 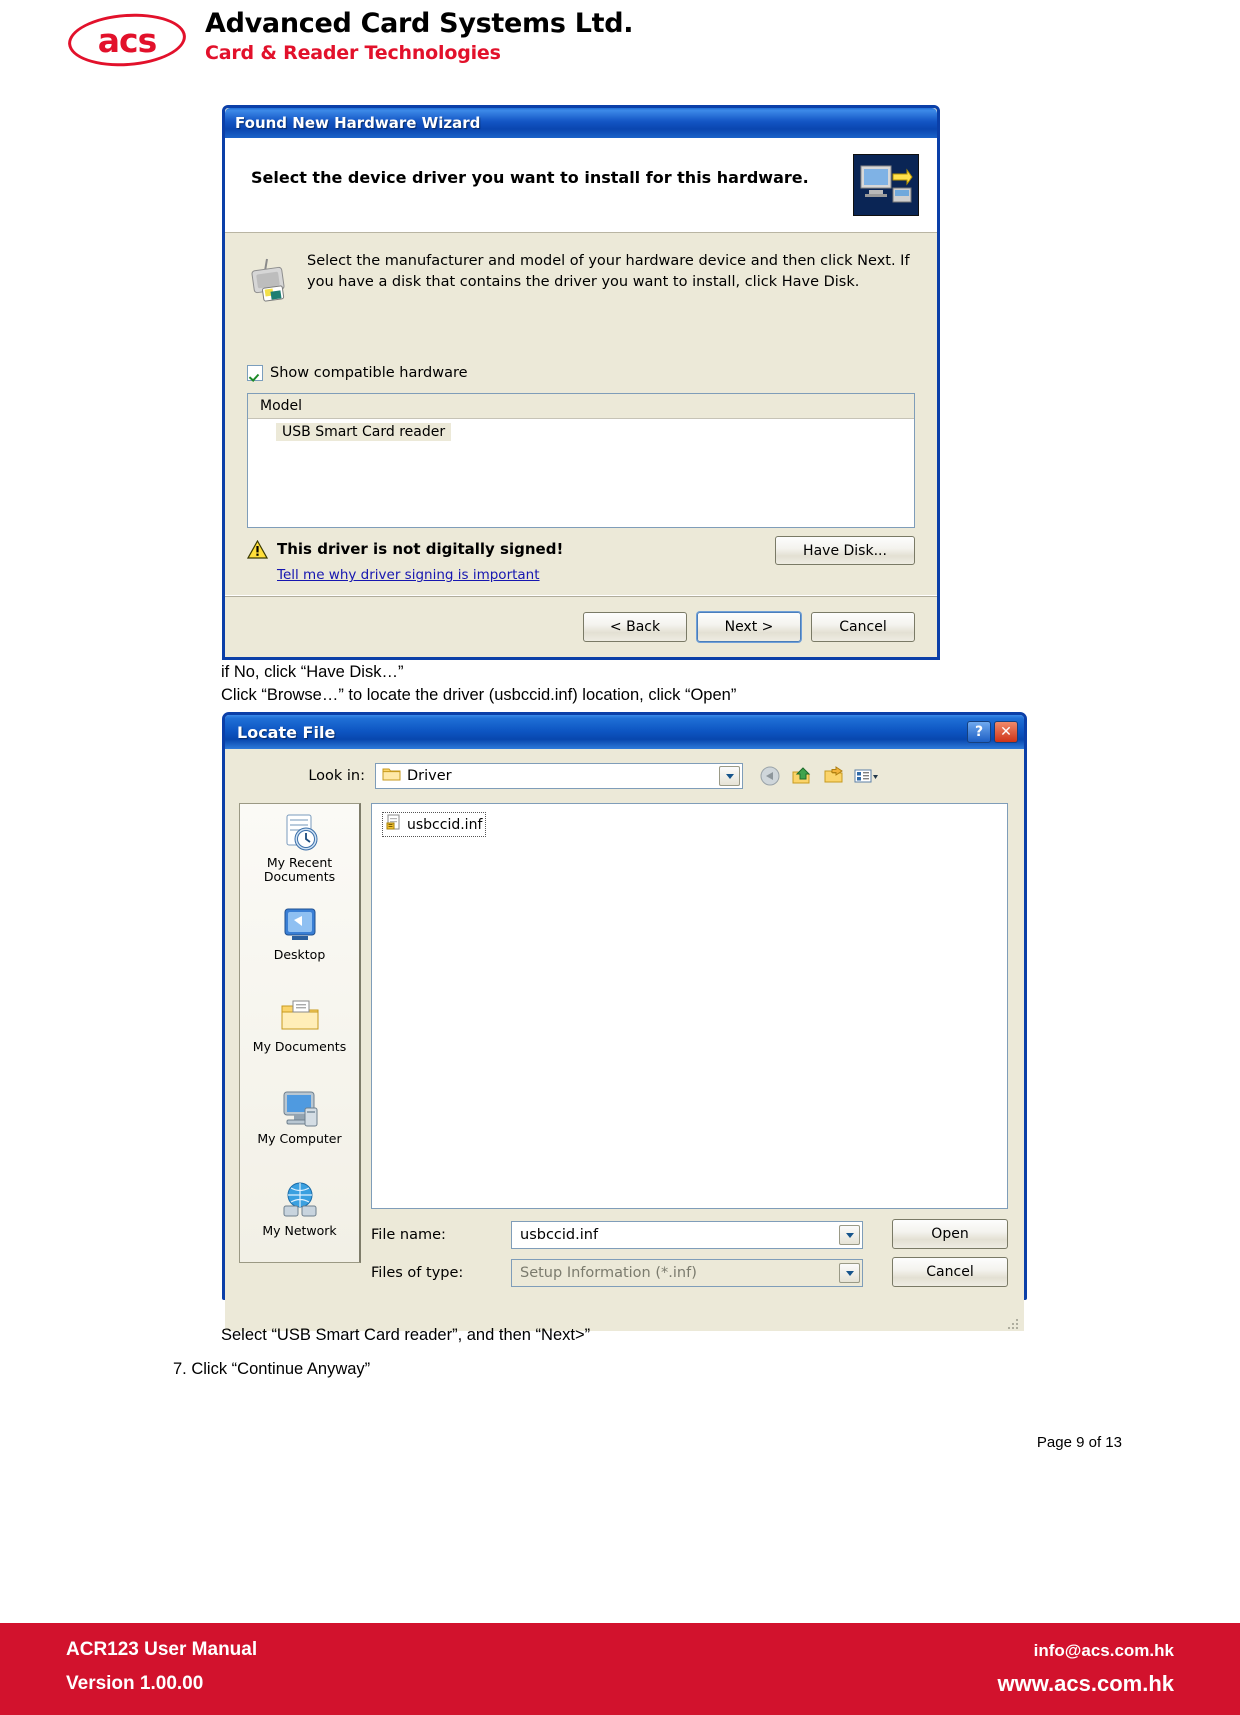 What do you see at coordinates (608, 1273) in the screenshot?
I see `files-of-type-value: Setup Information (*.inf)` at bounding box center [608, 1273].